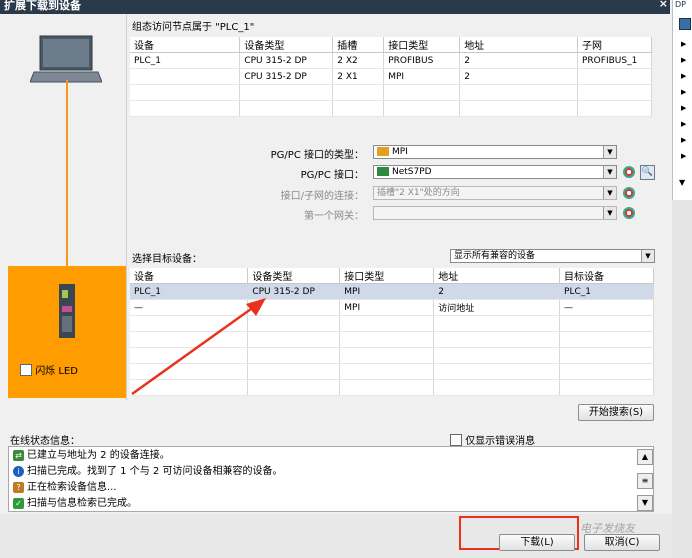 This screenshot has width=692, height=558. Describe the element at coordinates (412, 172) in the screenshot. I see `pgpc-interface-value: NetS7PD` at that location.